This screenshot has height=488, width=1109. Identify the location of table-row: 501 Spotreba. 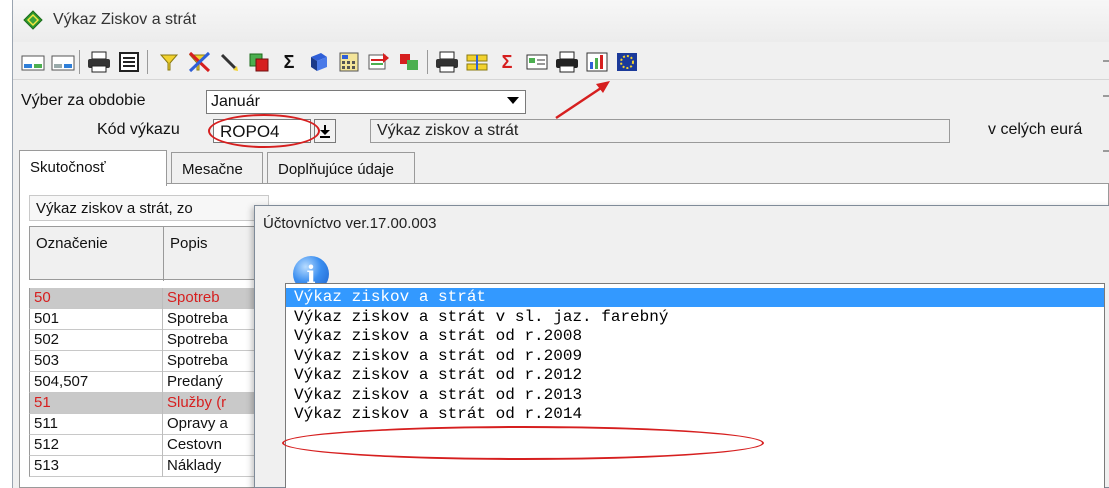
(149, 319).